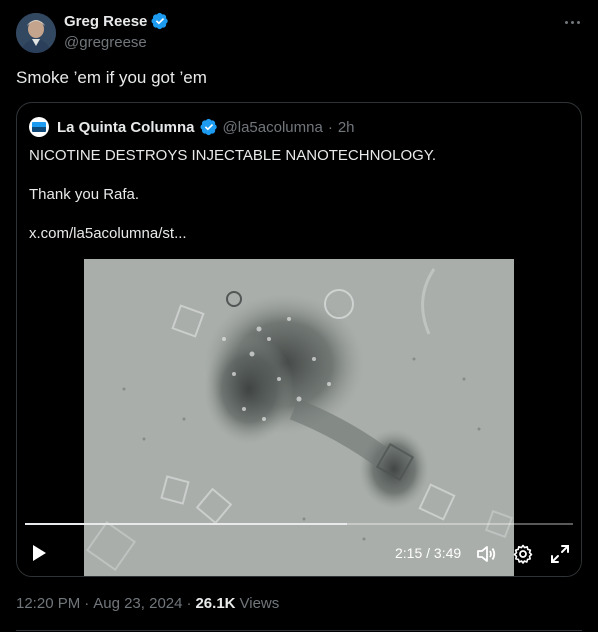  I want to click on tweet-meta: 12:20 PM · Aug 23, 2024 · 26.1K Views, so click(147, 603).